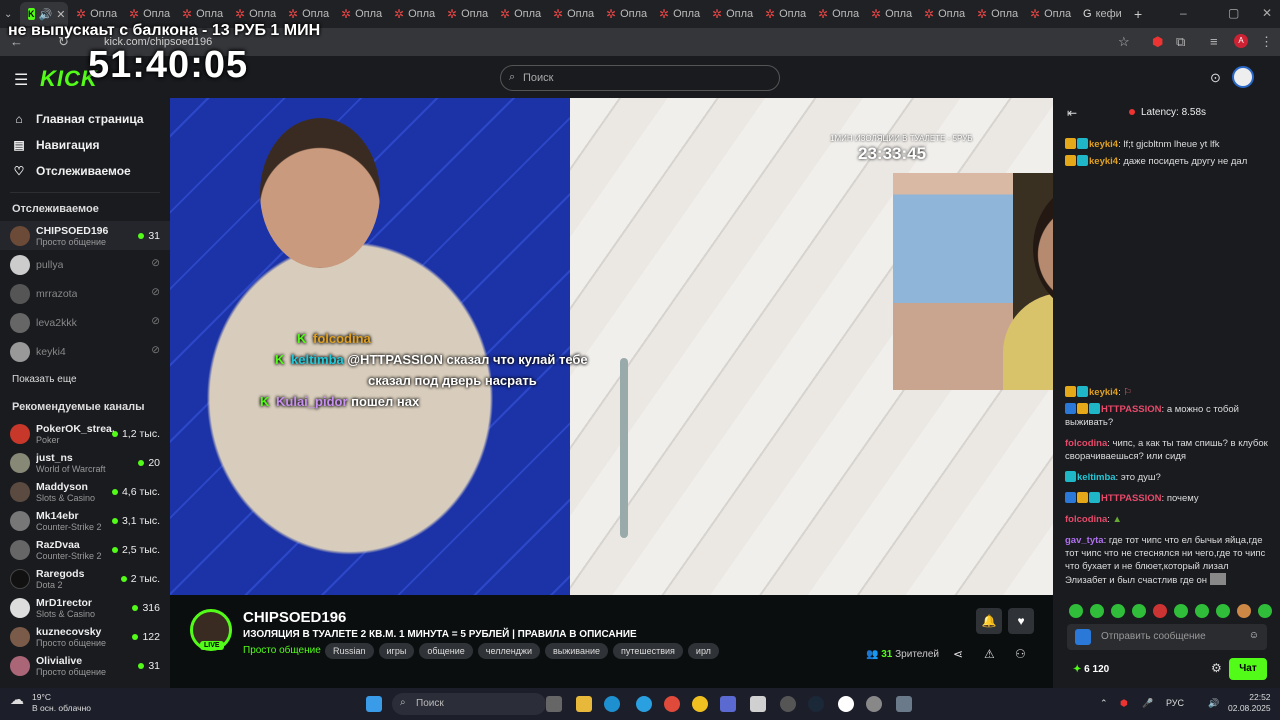 This screenshot has width=1280, height=720. I want to click on new-tab-button: +, so click(1138, 14).